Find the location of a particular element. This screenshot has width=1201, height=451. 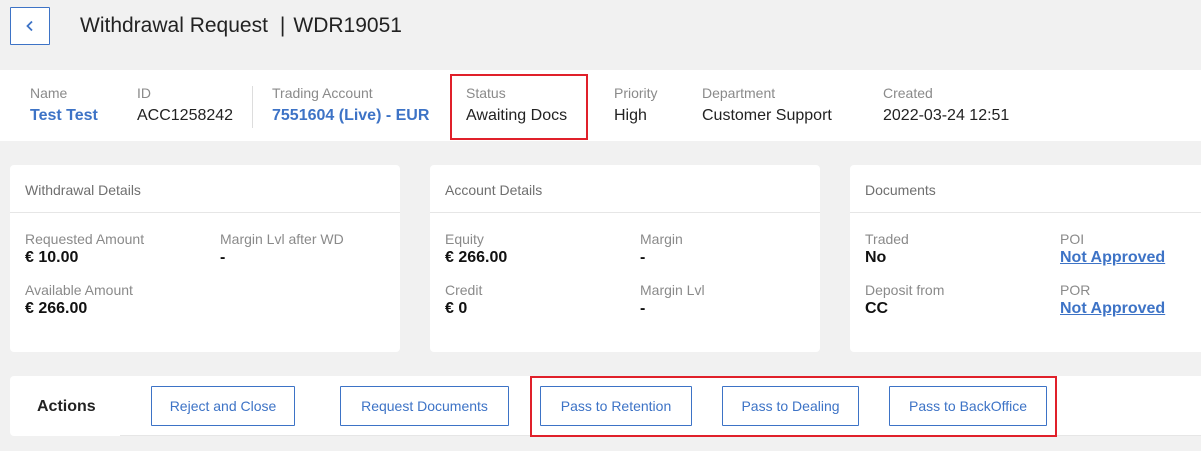

info-id: ID ACC1258242 is located at coordinates (185, 105).